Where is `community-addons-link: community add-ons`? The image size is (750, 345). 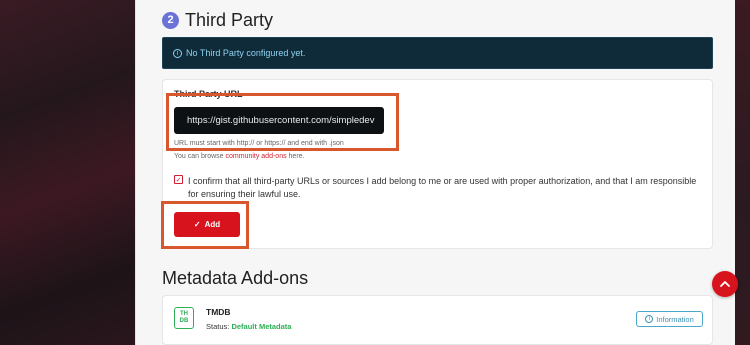
community-addons-link: community add-ons is located at coordinates (256, 156).